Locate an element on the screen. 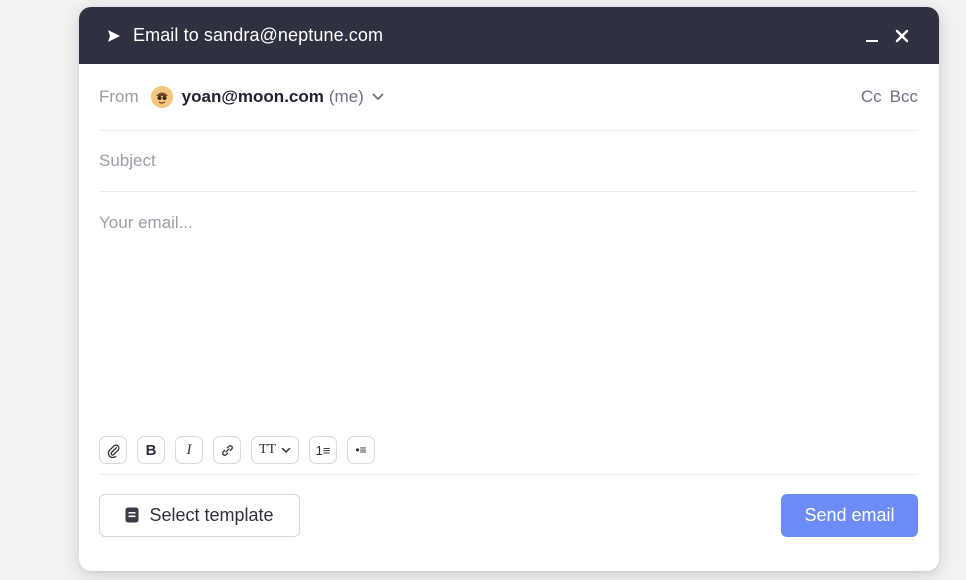 The image size is (966, 580). minimize-icon is located at coordinates (872, 36).